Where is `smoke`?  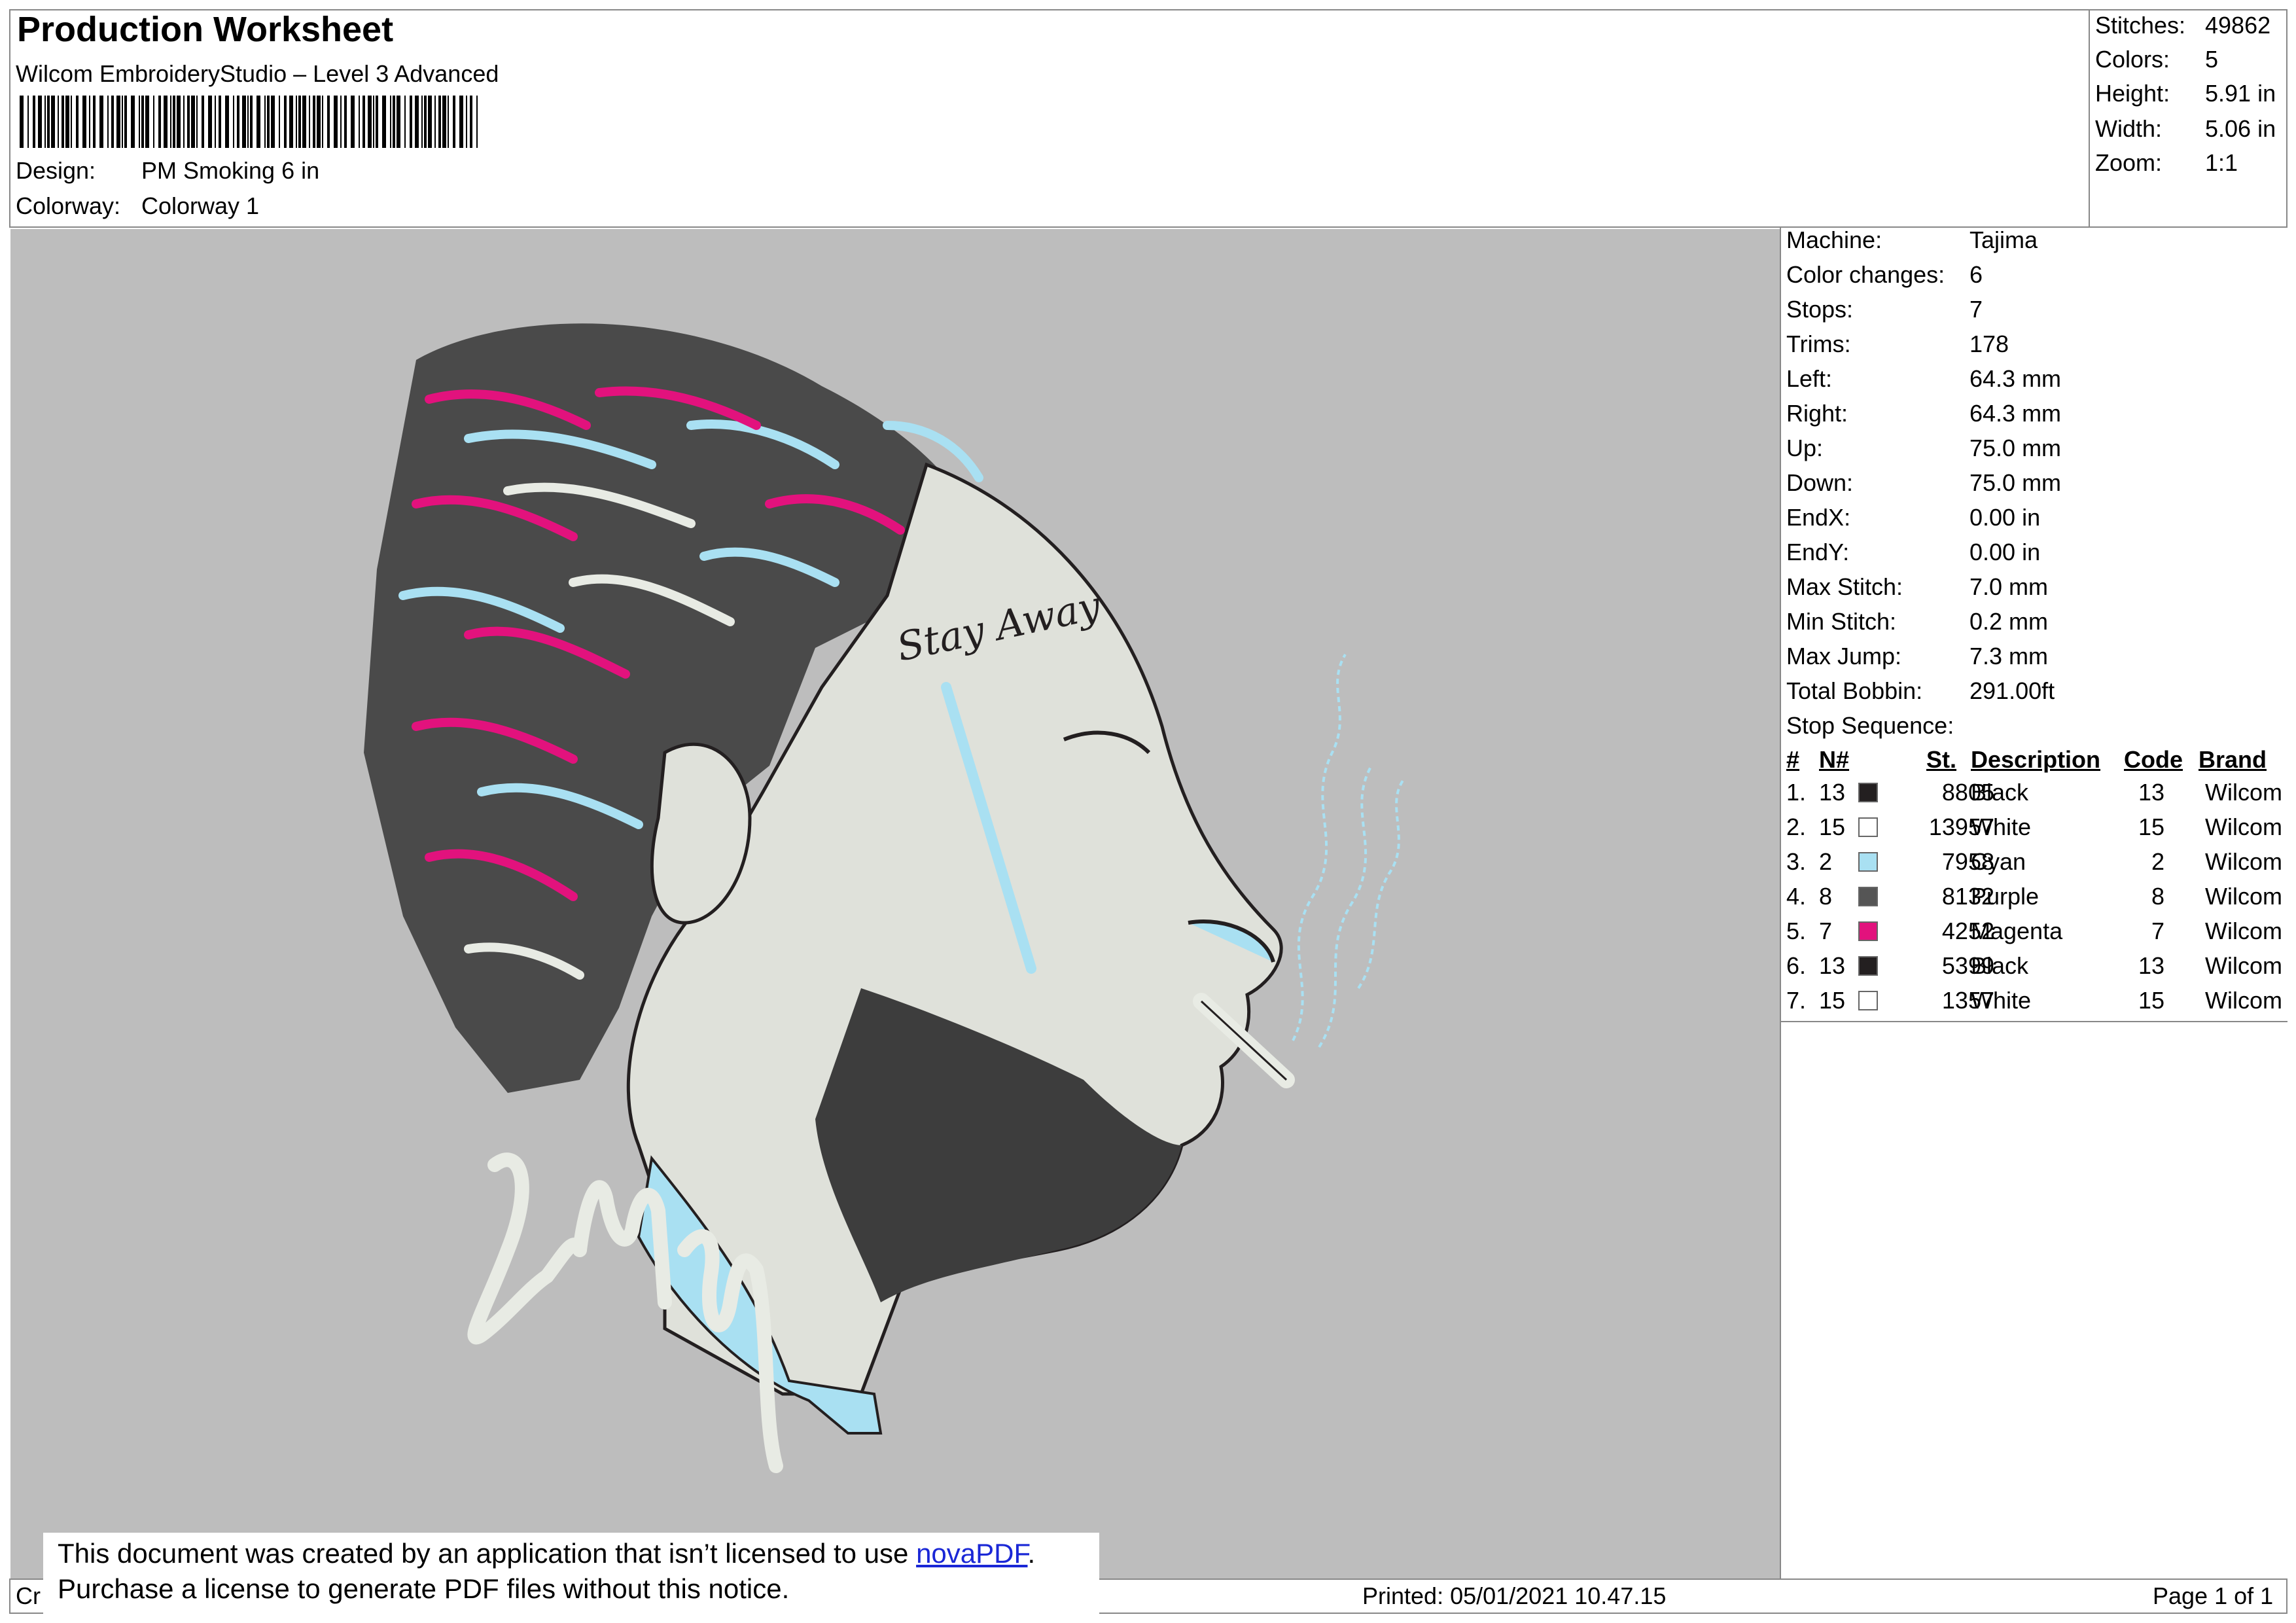
smoke is located at coordinates (1348, 850).